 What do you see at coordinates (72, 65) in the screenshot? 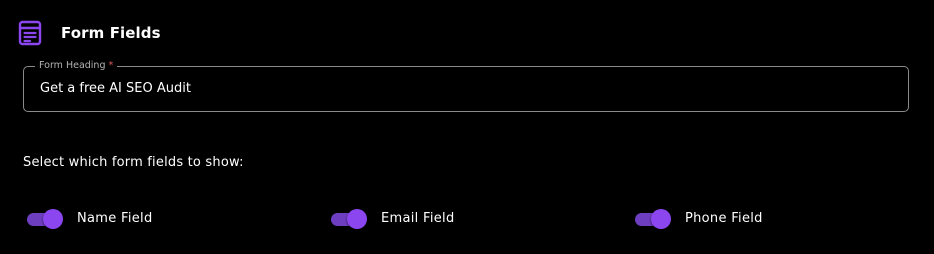
I see `form-heading-label-text: Form Heading` at bounding box center [72, 65].